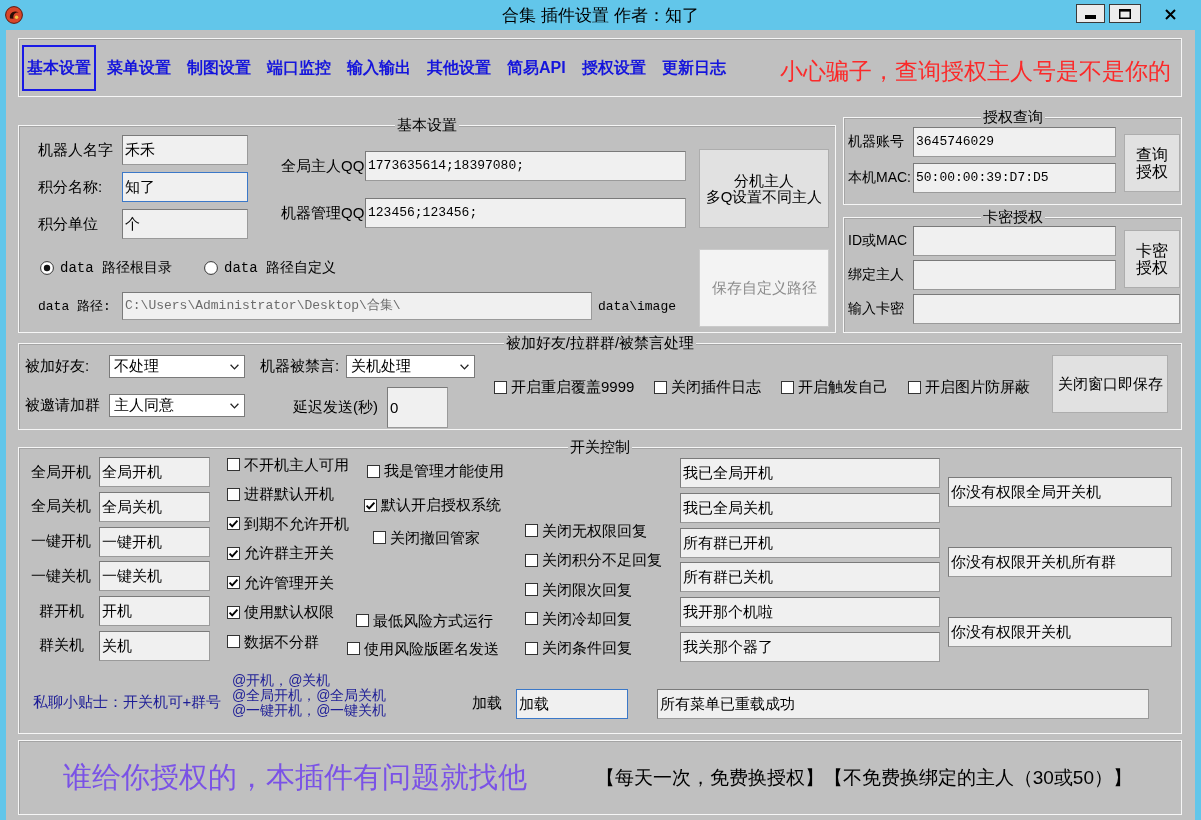 The height and width of the screenshot is (820, 1201). I want to click on text-field: 关机, so click(154, 646).